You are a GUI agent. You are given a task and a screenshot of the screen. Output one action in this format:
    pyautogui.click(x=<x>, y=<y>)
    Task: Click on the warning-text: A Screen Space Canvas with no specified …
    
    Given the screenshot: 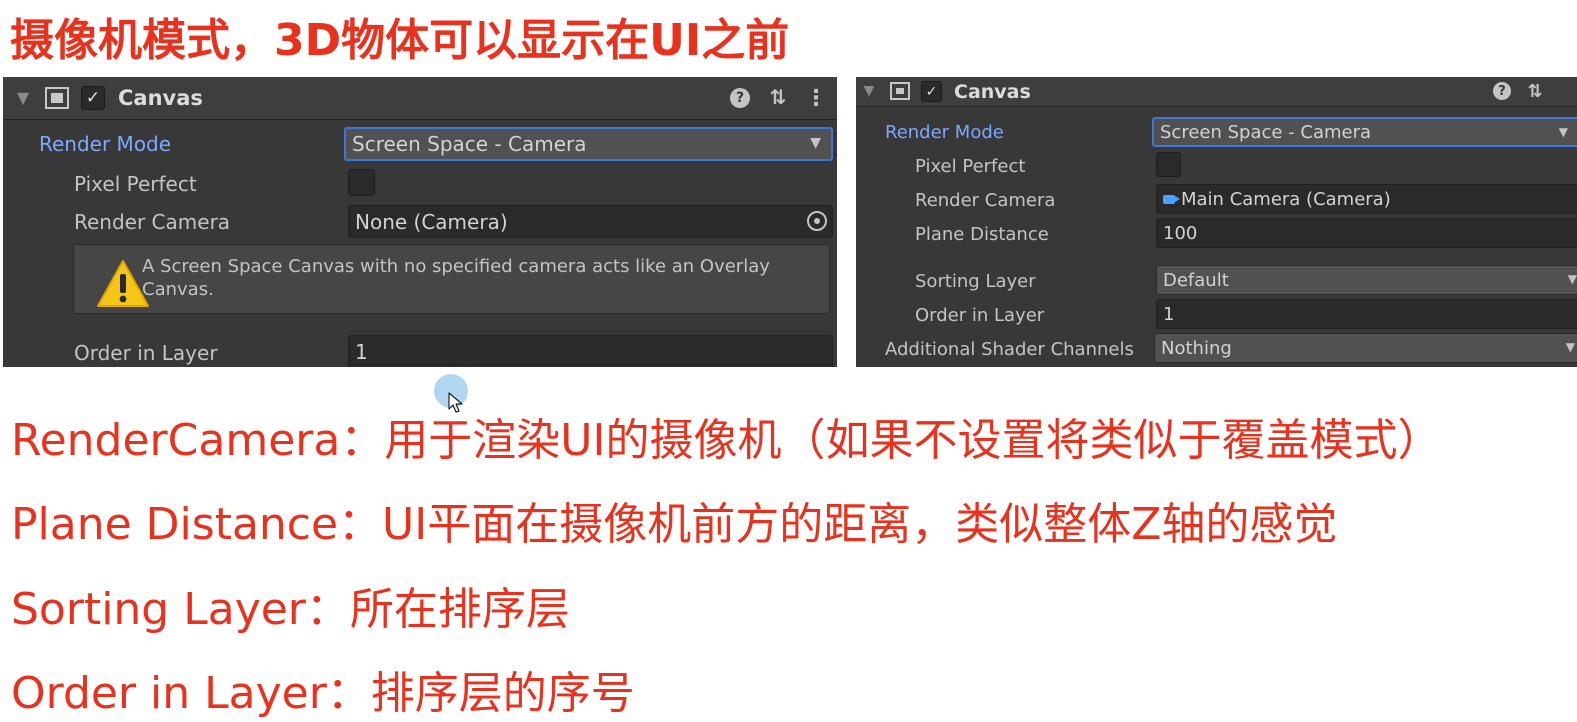 What is the action you would take?
    pyautogui.click(x=456, y=278)
    